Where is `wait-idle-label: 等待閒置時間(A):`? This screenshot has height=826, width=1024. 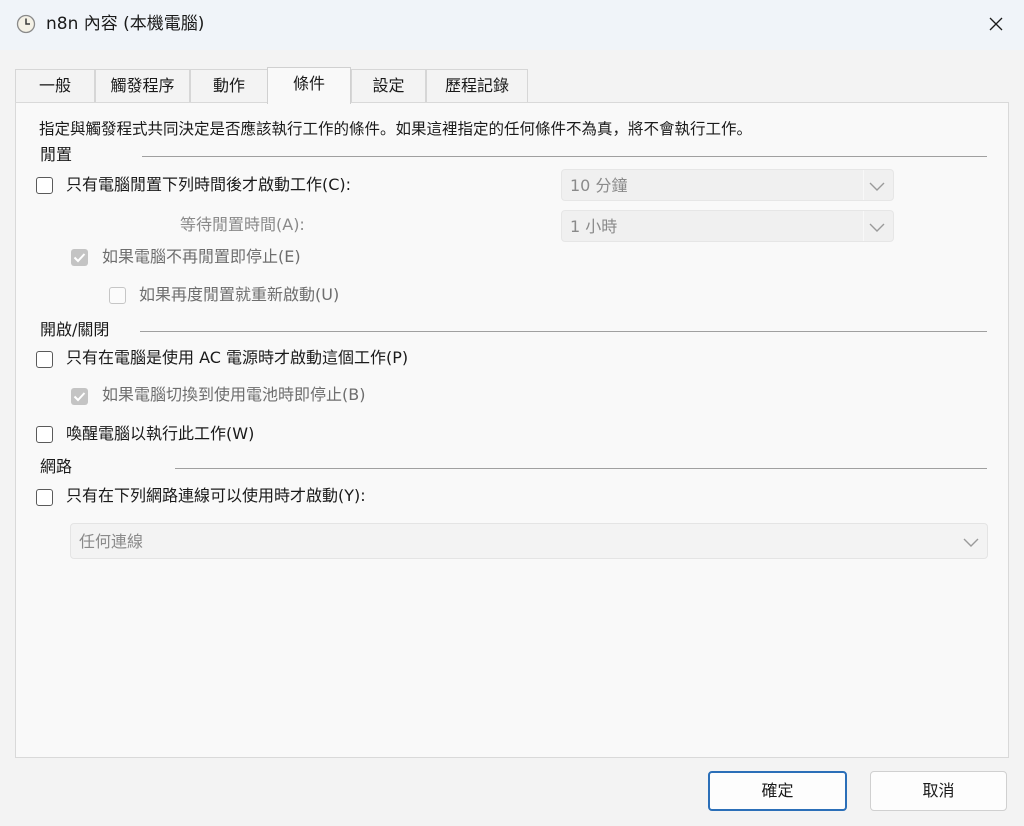
wait-idle-label: 等待閒置時間(A): is located at coordinates (242, 224).